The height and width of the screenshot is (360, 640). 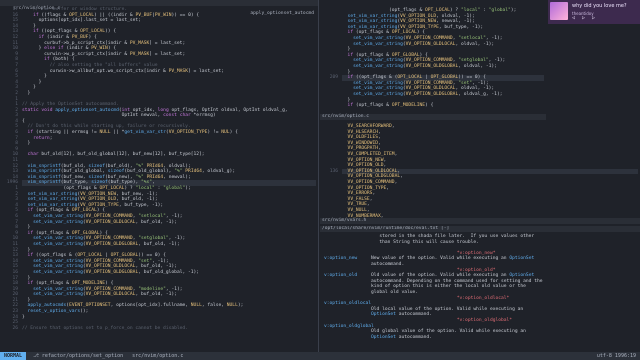 What do you see at coordinates (15, 328) in the screenshot?
I see `line-number: 26` at bounding box center [15, 328].